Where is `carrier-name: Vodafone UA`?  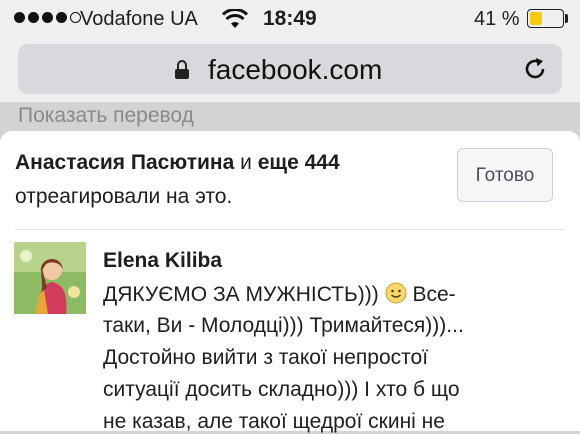 carrier-name: Vodafone UA is located at coordinates (139, 19).